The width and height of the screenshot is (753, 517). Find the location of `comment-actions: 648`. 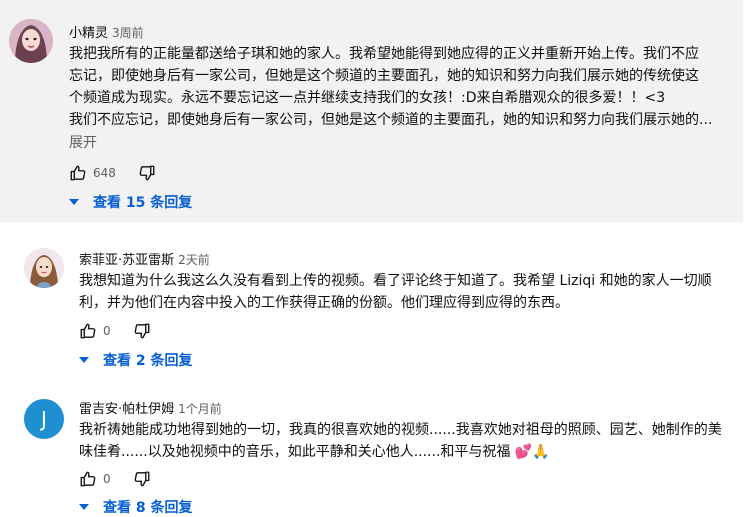

comment-actions: 648 is located at coordinates (112, 173).